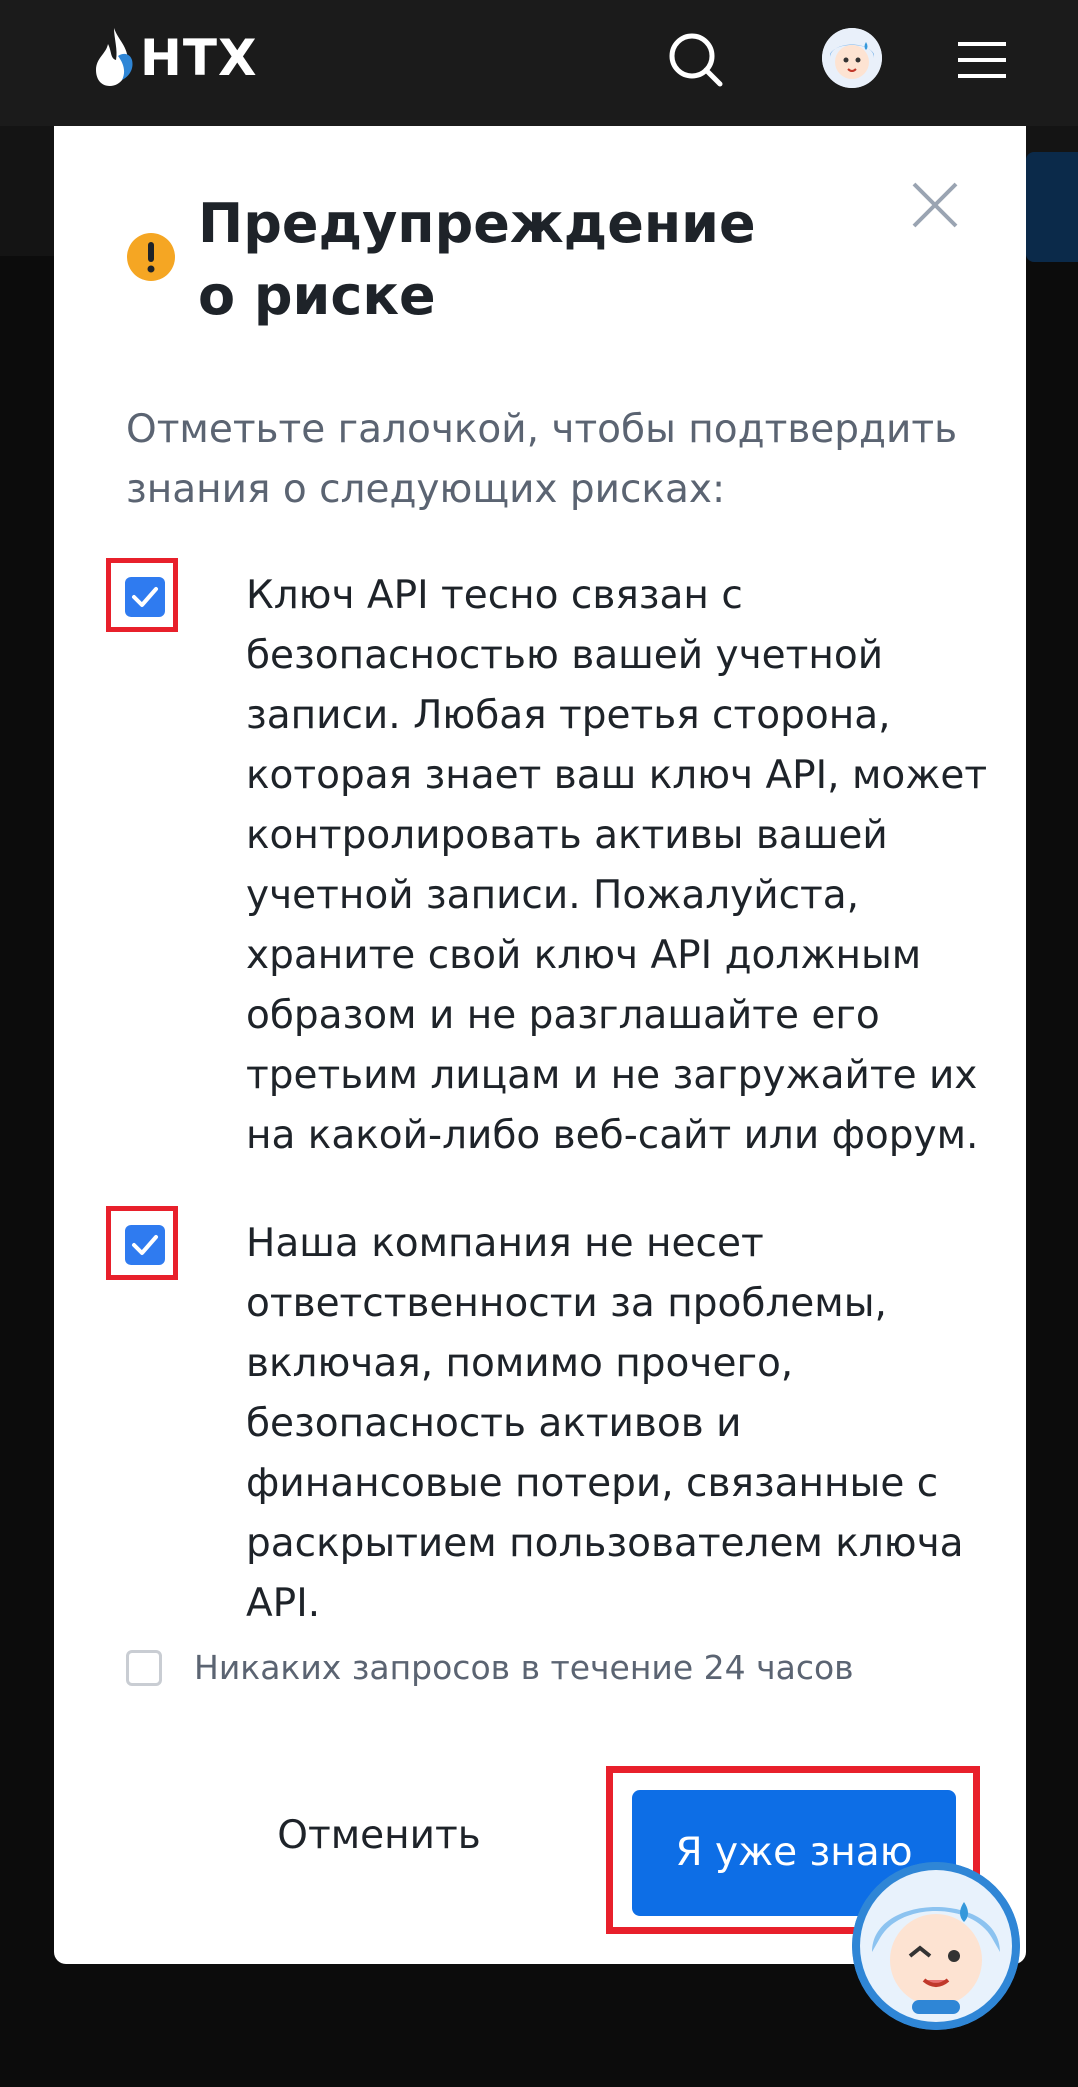 This screenshot has height=2087, width=1078. I want to click on close-icon, so click(935, 205).